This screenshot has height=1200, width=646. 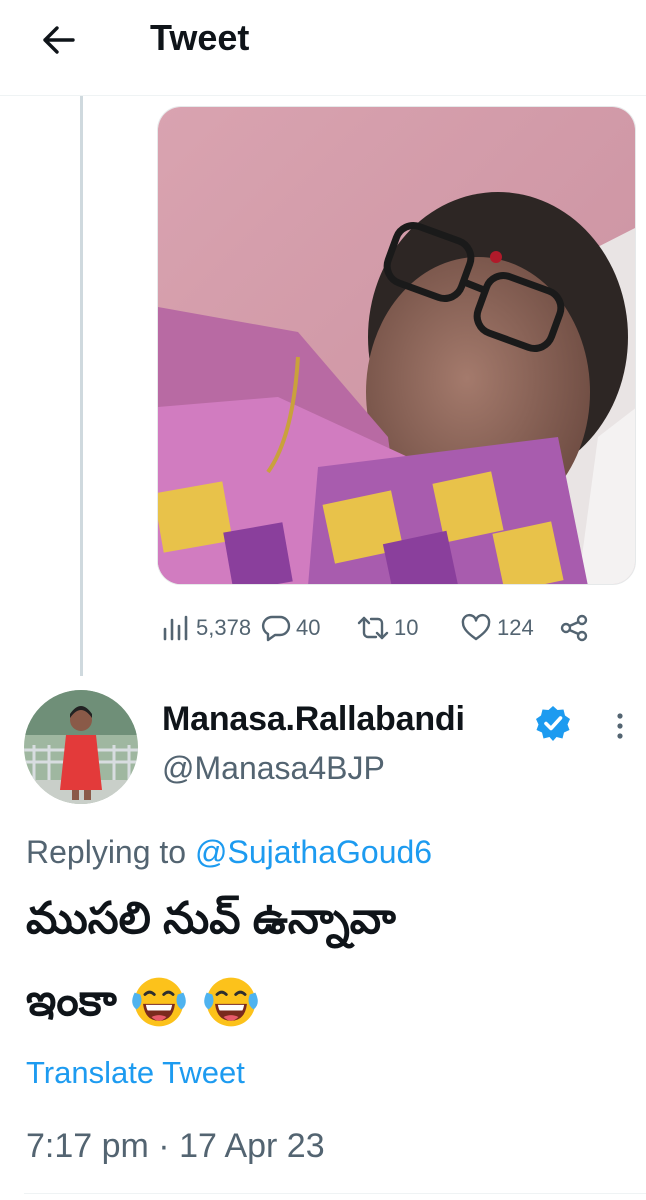 I want to click on translate-tweet-link: Translate Tweet, so click(x=135, y=1073).